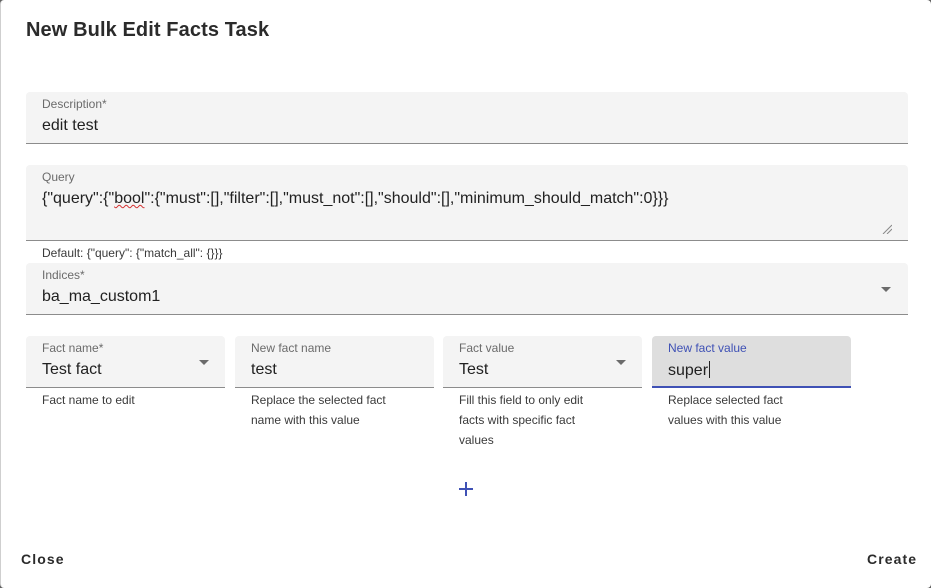 The width and height of the screenshot is (931, 588). Describe the element at coordinates (101, 296) in the screenshot. I see `indices-value: ba_ma_custom1` at that location.